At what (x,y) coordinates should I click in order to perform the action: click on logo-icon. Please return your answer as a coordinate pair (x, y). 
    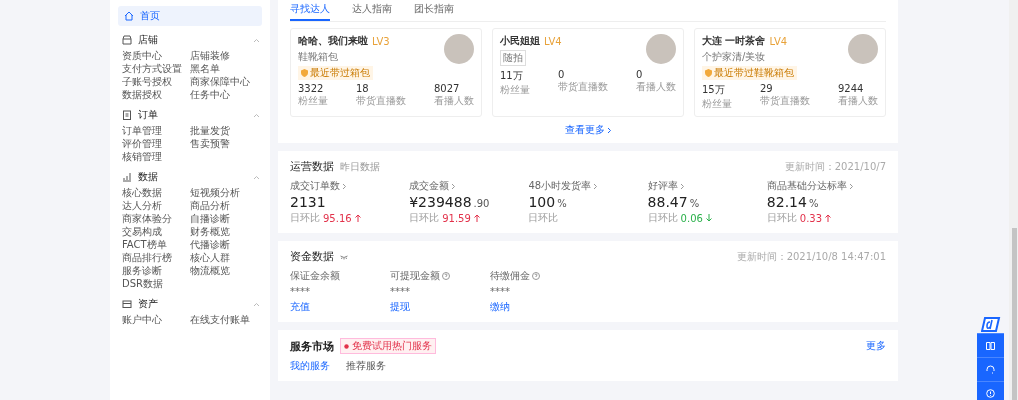
    Looking at the image, I should click on (990, 324).